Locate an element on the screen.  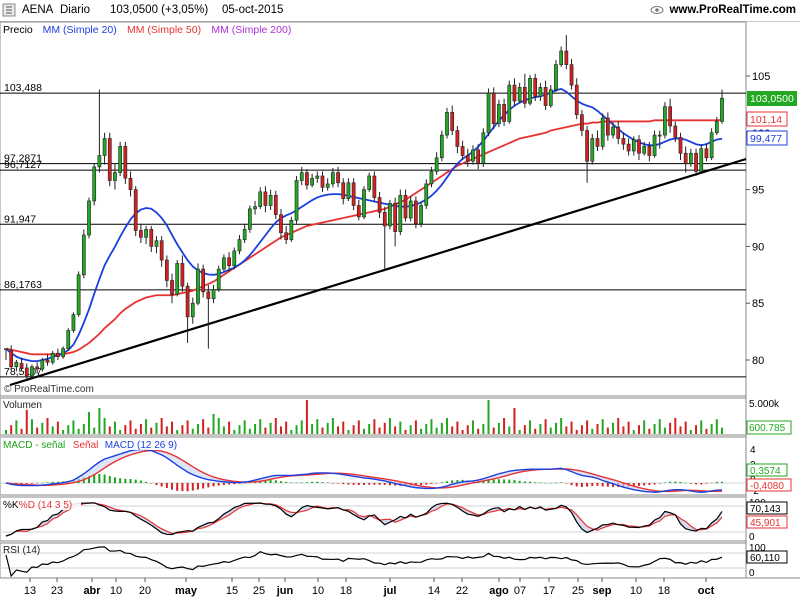
price-tick-label: 105 is located at coordinates (761, 77).